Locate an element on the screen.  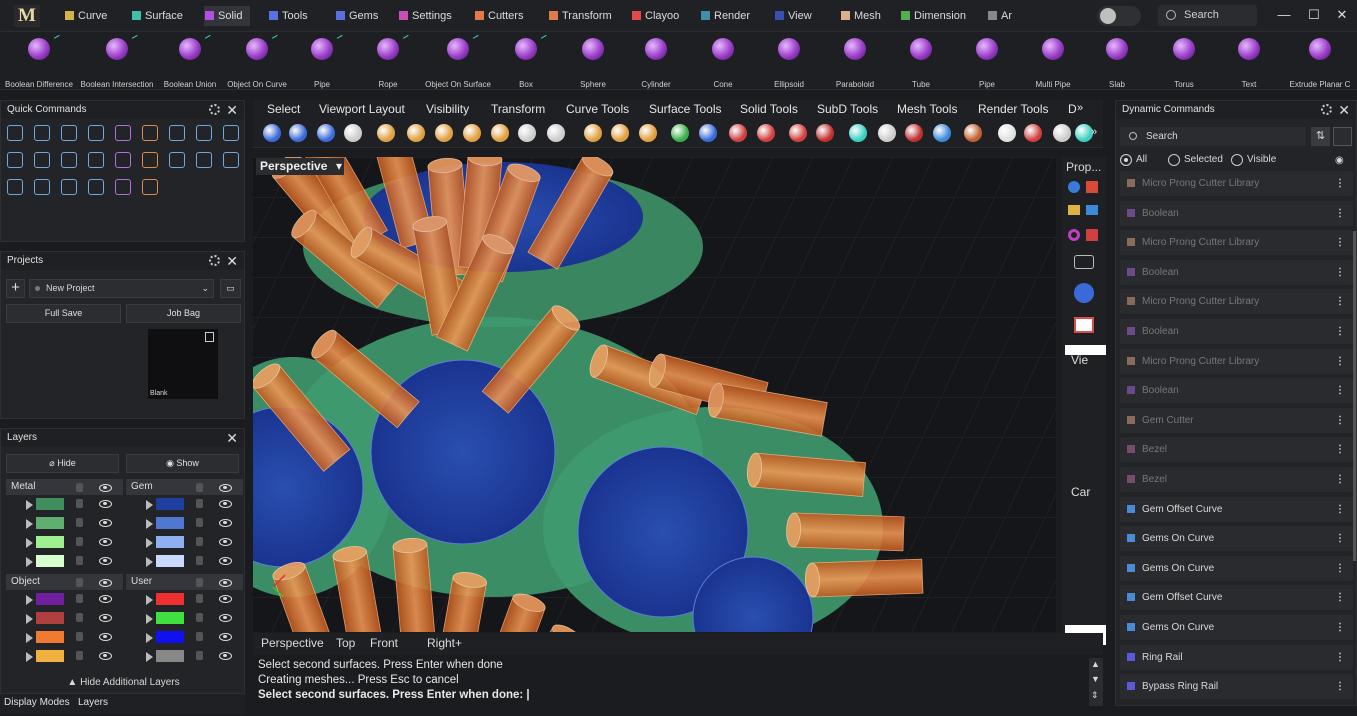
tab-curve: Curve is located at coordinates (85, 16).